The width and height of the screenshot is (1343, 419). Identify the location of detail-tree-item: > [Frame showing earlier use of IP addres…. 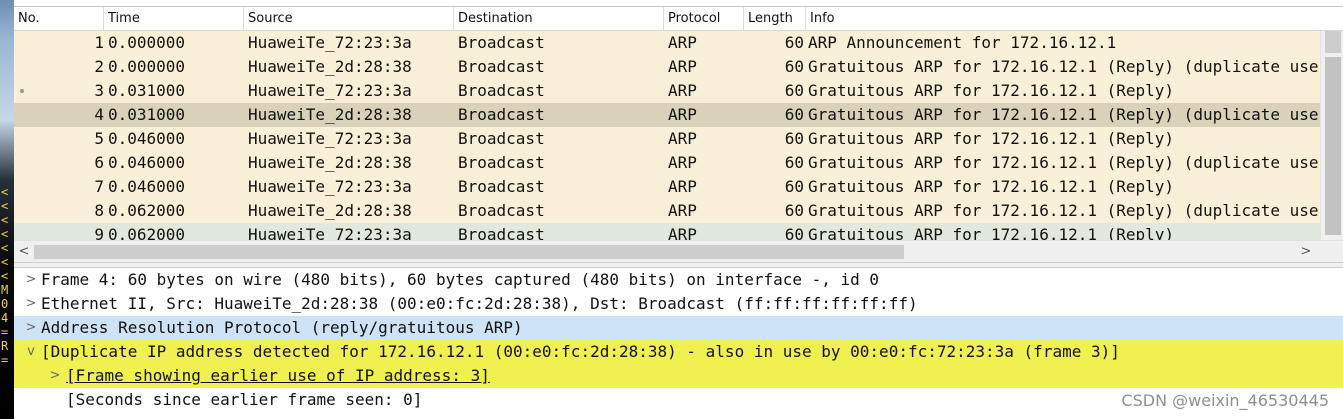
(678, 376).